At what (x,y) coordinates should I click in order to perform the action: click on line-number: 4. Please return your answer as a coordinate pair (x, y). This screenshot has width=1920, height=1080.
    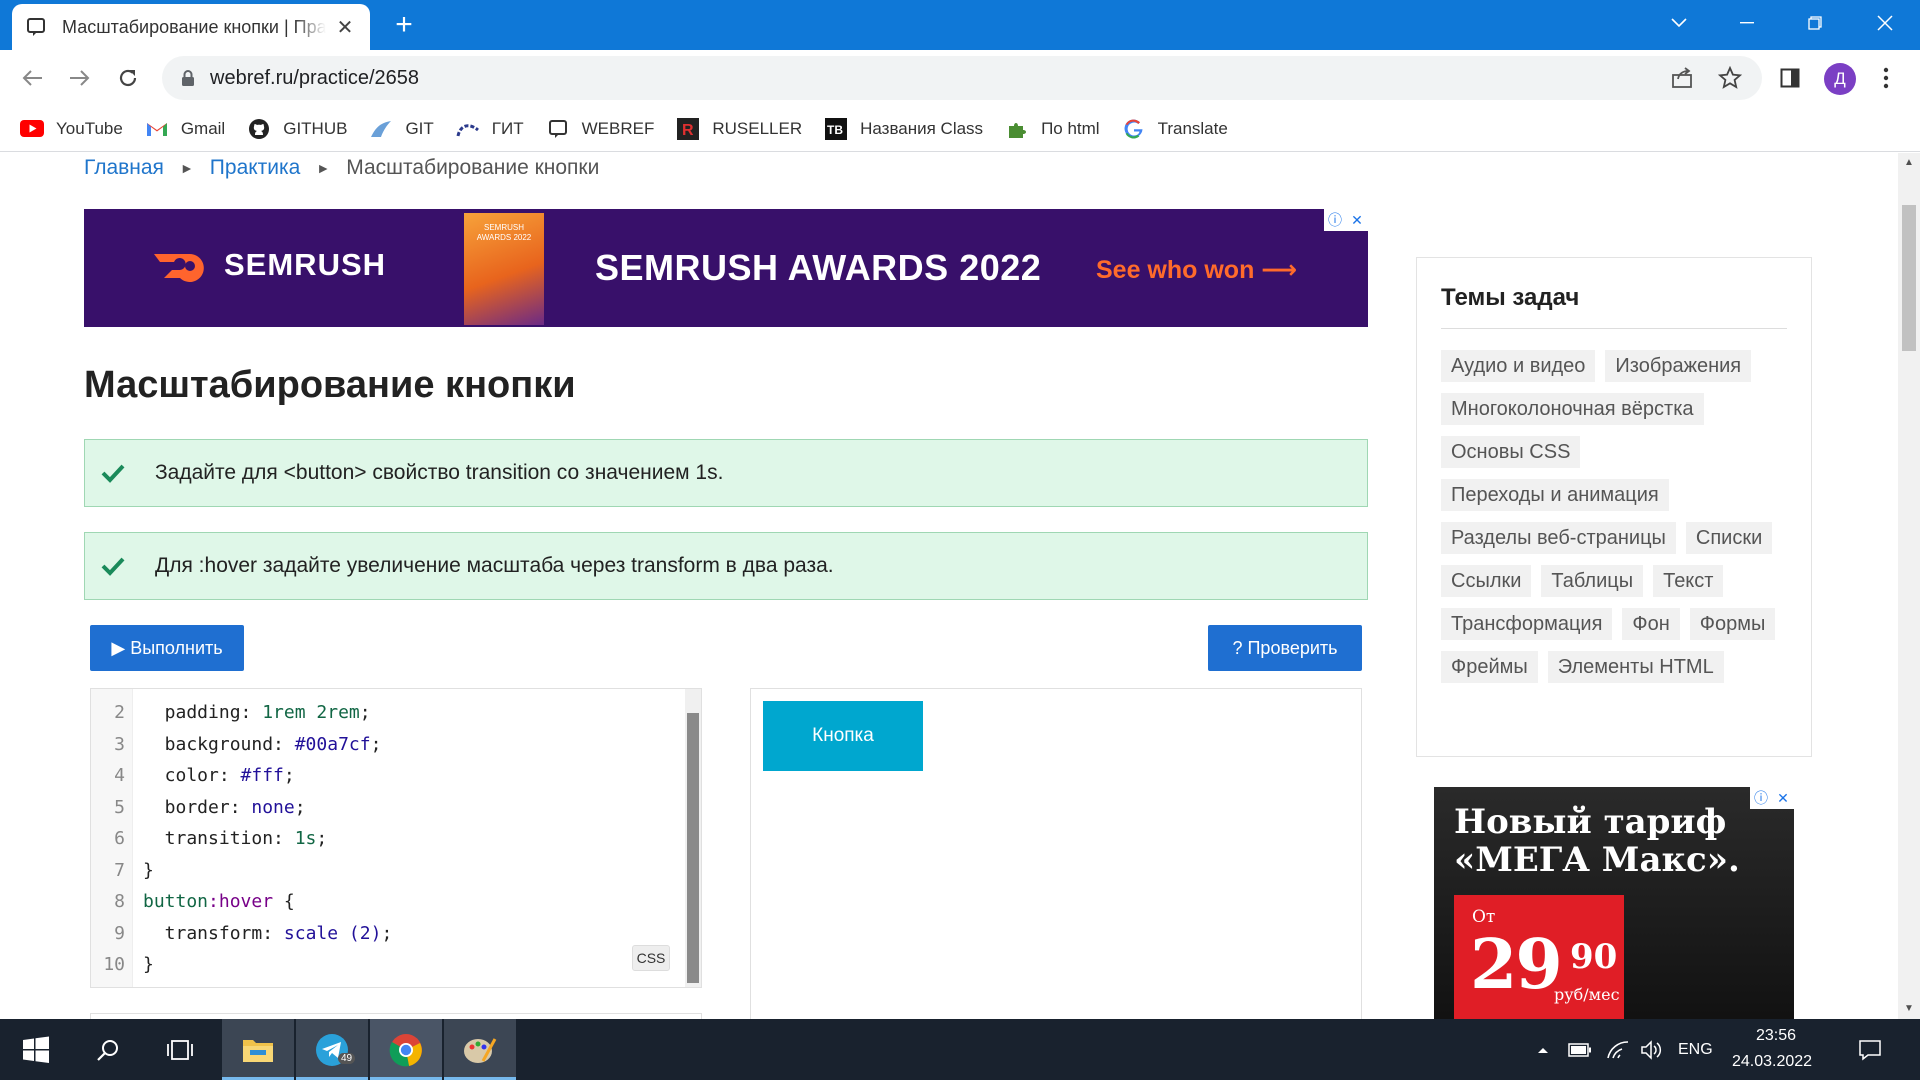
    Looking at the image, I should click on (119, 775).